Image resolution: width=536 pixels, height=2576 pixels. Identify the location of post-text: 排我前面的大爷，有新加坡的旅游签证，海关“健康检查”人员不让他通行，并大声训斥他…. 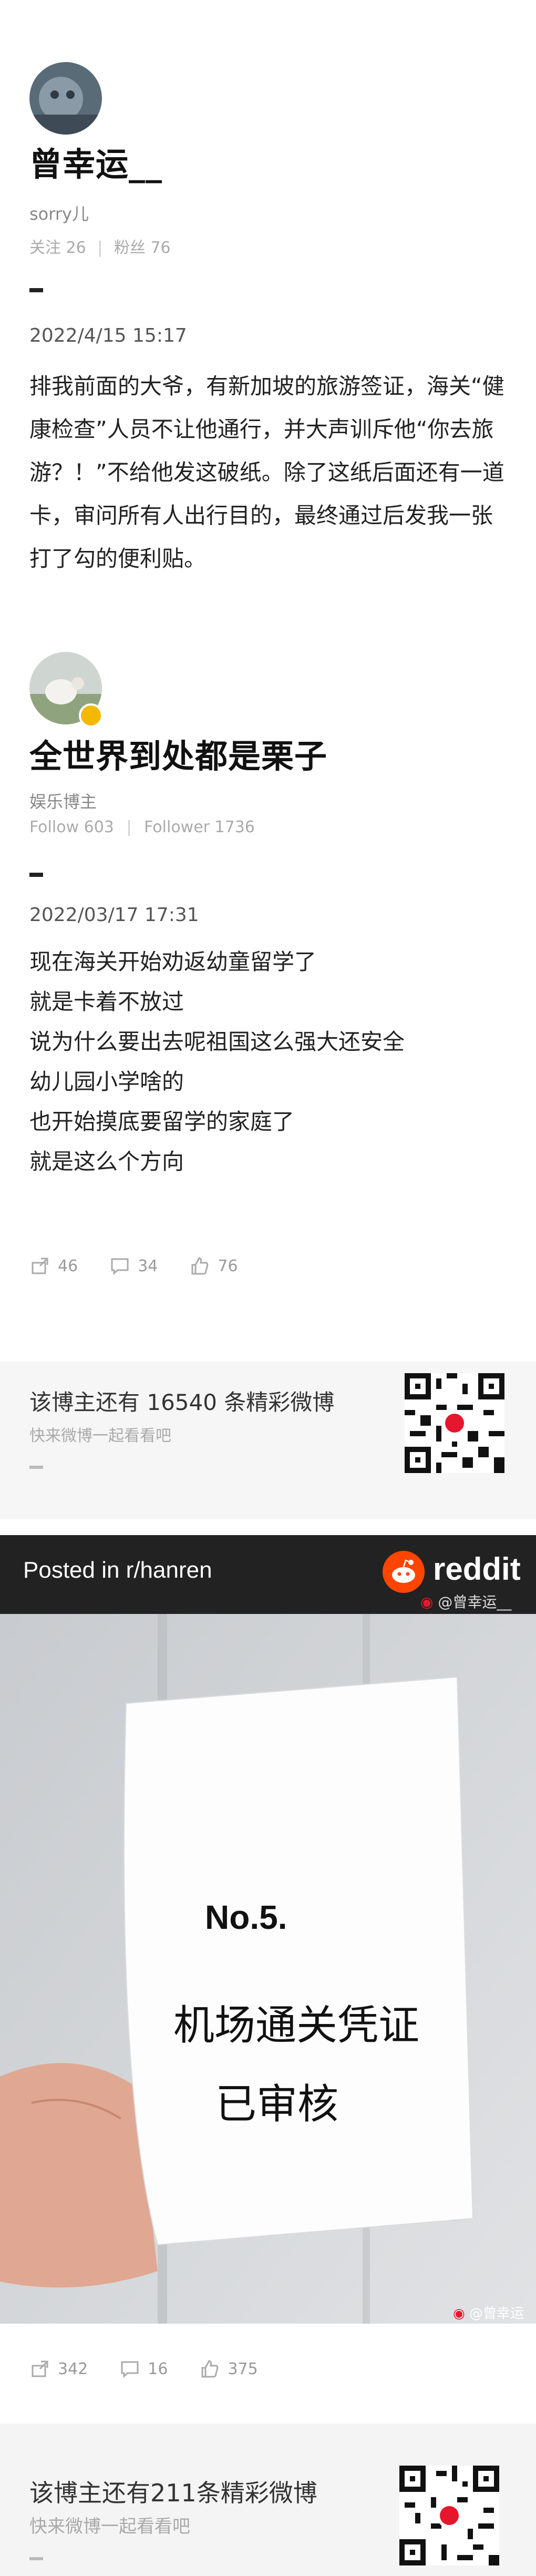
(266, 472).